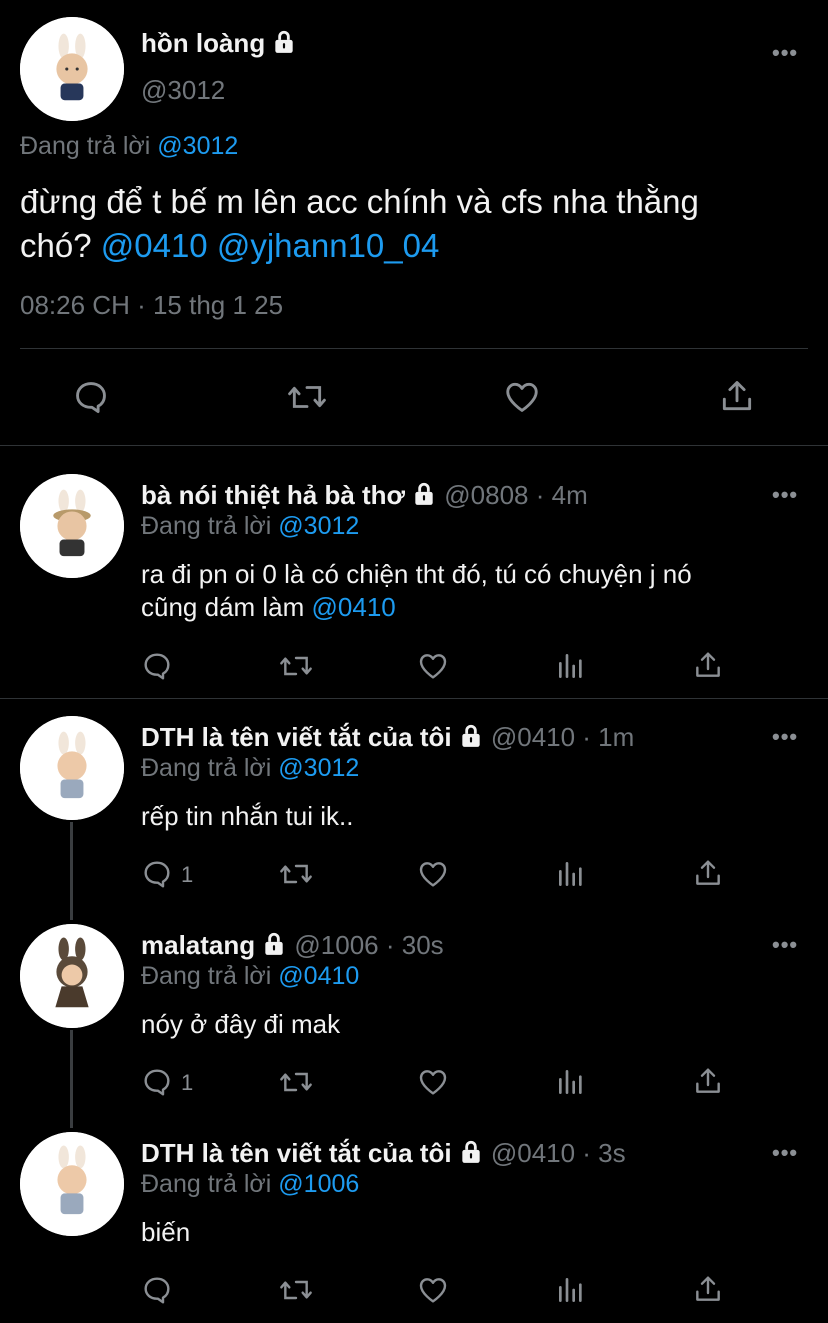 The image size is (828, 1323). What do you see at coordinates (166, 1232) in the screenshot?
I see `reply-text: biến` at bounding box center [166, 1232].